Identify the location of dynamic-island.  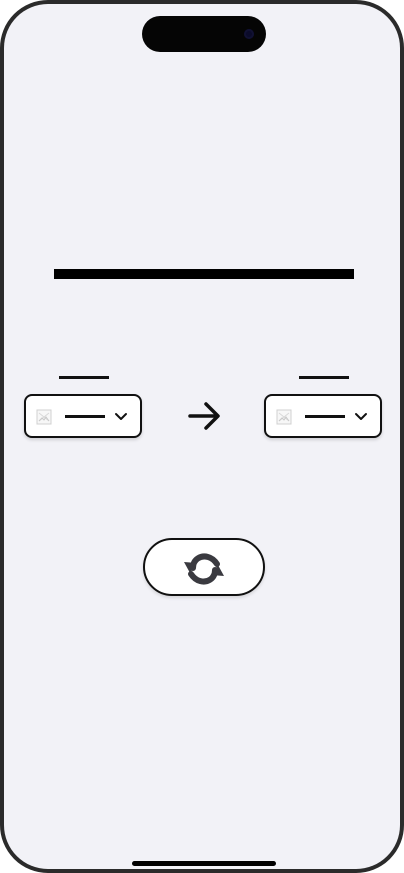
(204, 34).